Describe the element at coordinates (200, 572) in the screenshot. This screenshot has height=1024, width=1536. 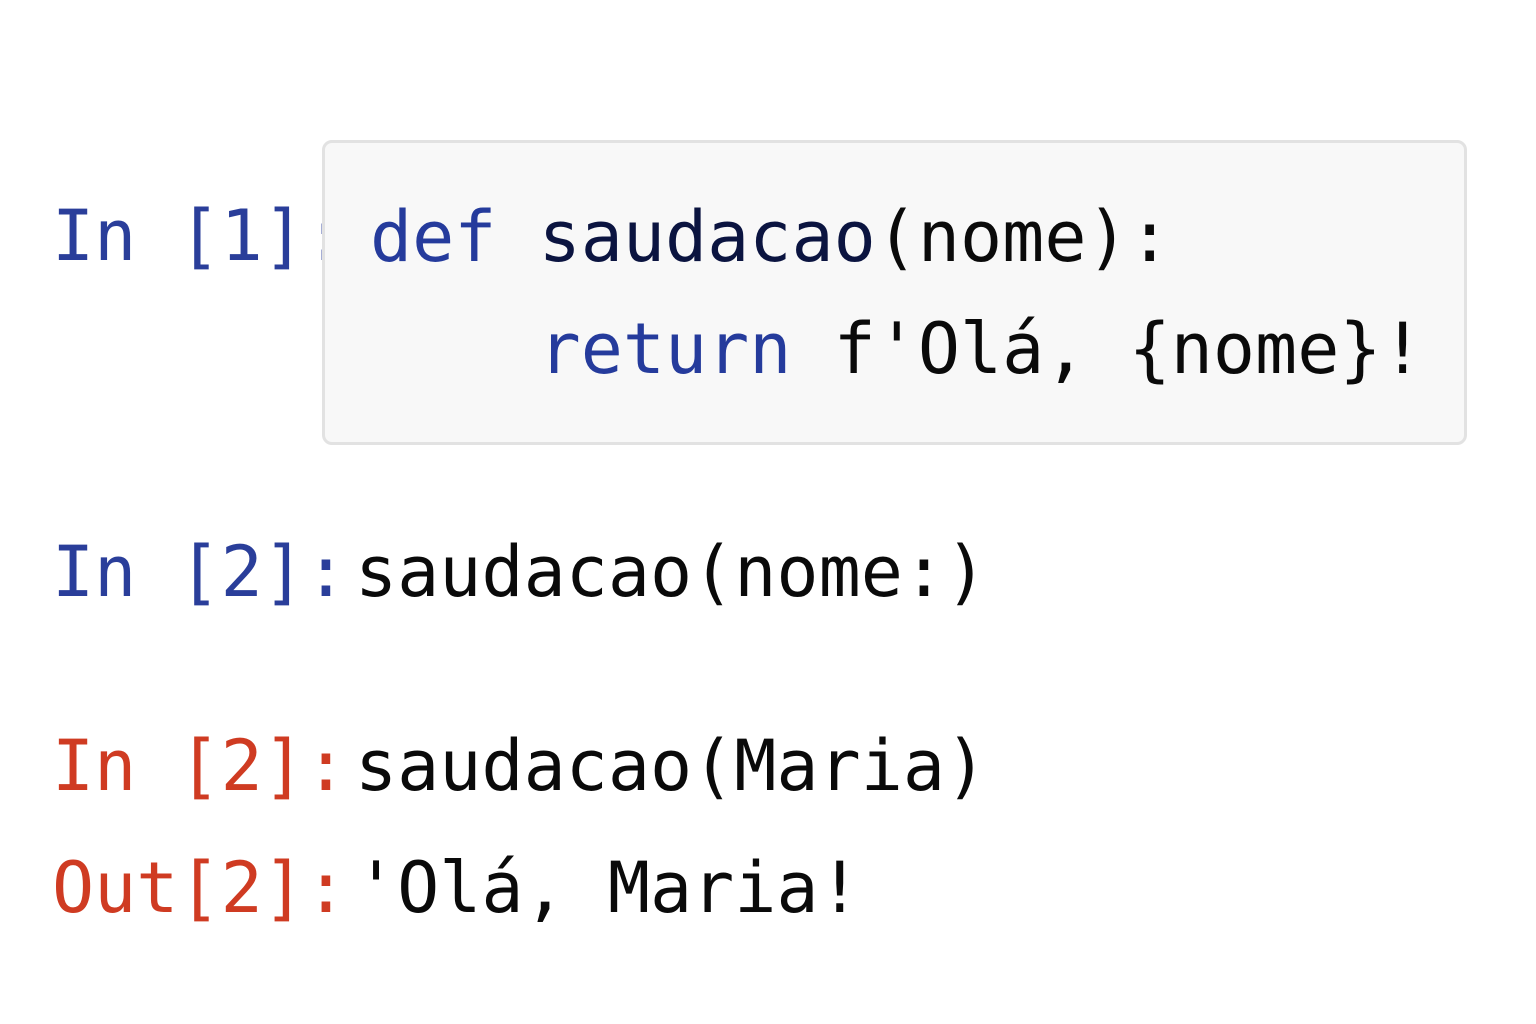
I see `cell-2-prompt: In [2]:` at that location.